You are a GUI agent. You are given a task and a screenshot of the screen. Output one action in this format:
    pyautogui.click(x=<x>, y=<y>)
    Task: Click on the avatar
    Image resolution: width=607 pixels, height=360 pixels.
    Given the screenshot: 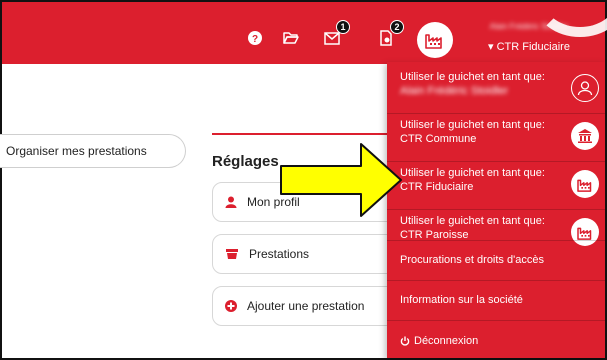 What is the action you would take?
    pyautogui.click(x=435, y=40)
    